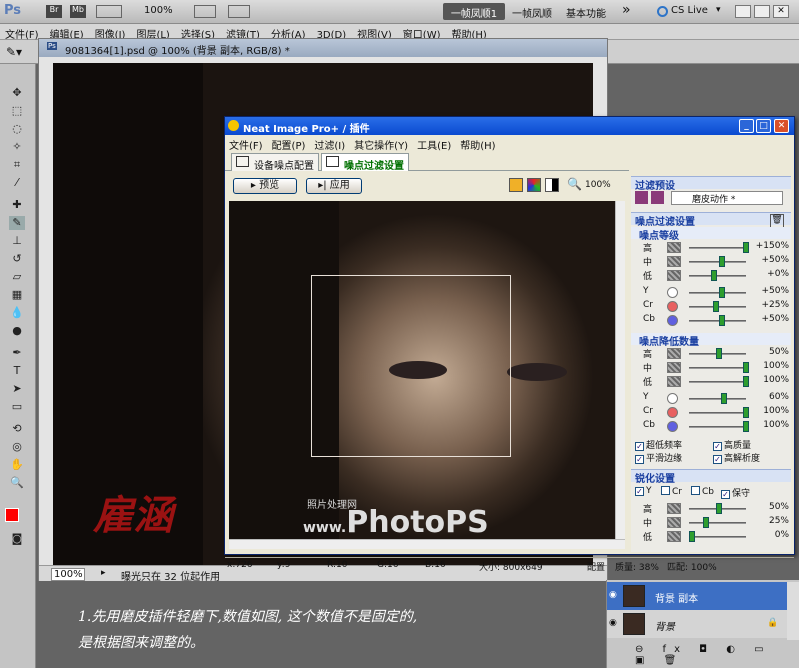  Describe the element at coordinates (509, 126) in the screenshot. I see `neat-title-bar: Neat Image Pro+ / 插件 _ □ ✕` at that location.